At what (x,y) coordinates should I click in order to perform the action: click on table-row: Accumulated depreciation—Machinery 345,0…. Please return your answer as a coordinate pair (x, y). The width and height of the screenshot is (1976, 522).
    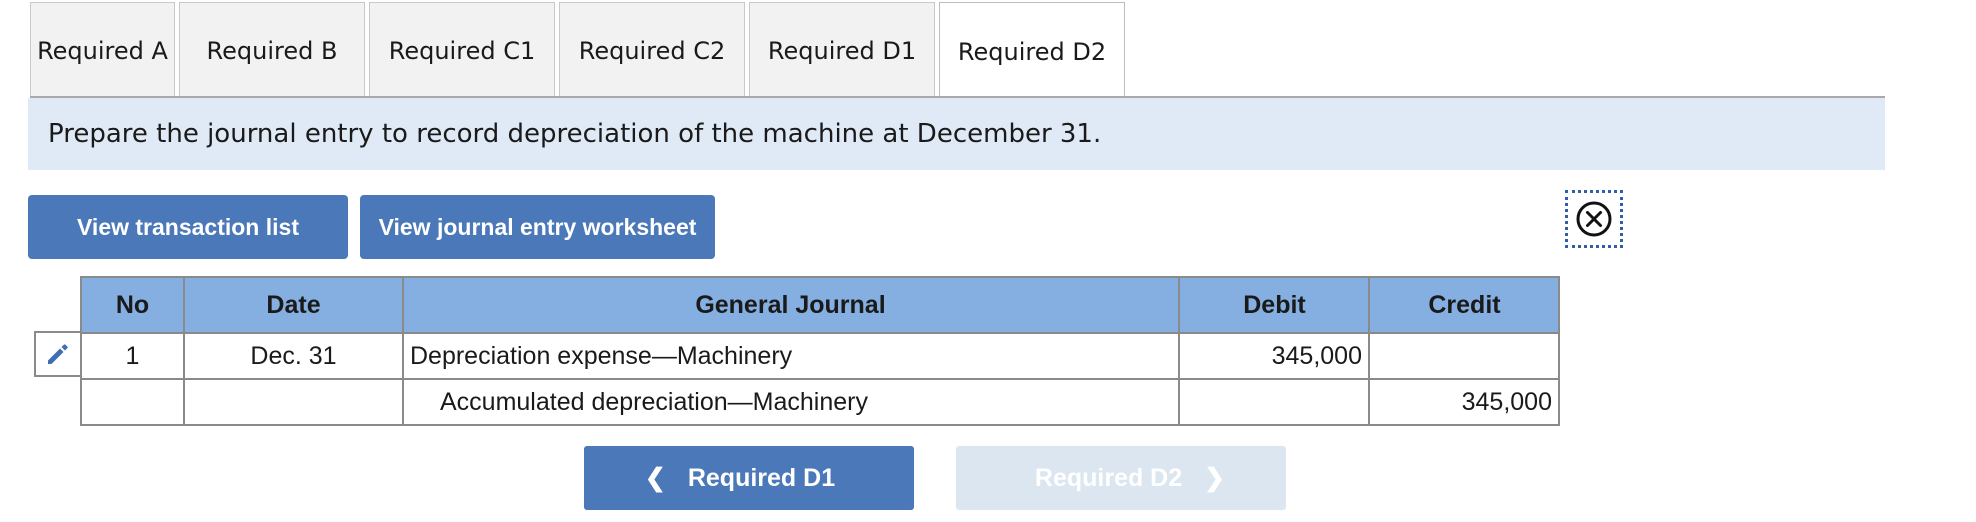
    Looking at the image, I should click on (820, 402).